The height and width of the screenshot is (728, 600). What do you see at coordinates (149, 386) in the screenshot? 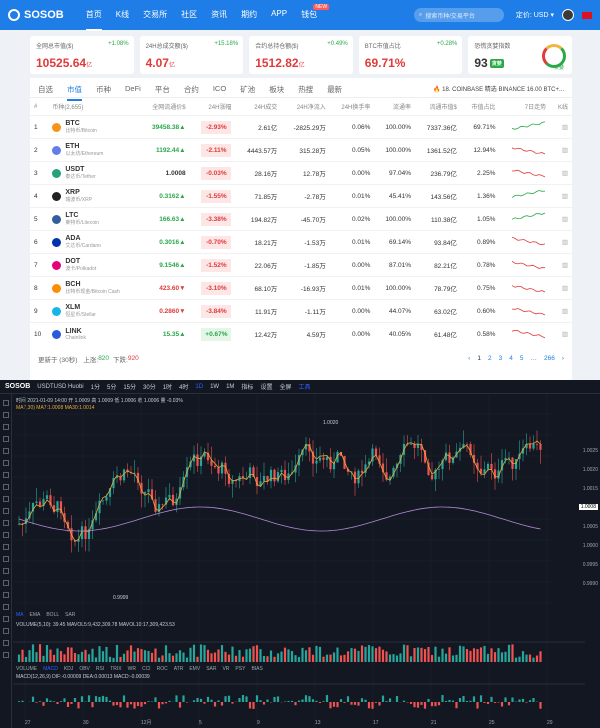
I see `interval-30分: 30分` at bounding box center [149, 386].